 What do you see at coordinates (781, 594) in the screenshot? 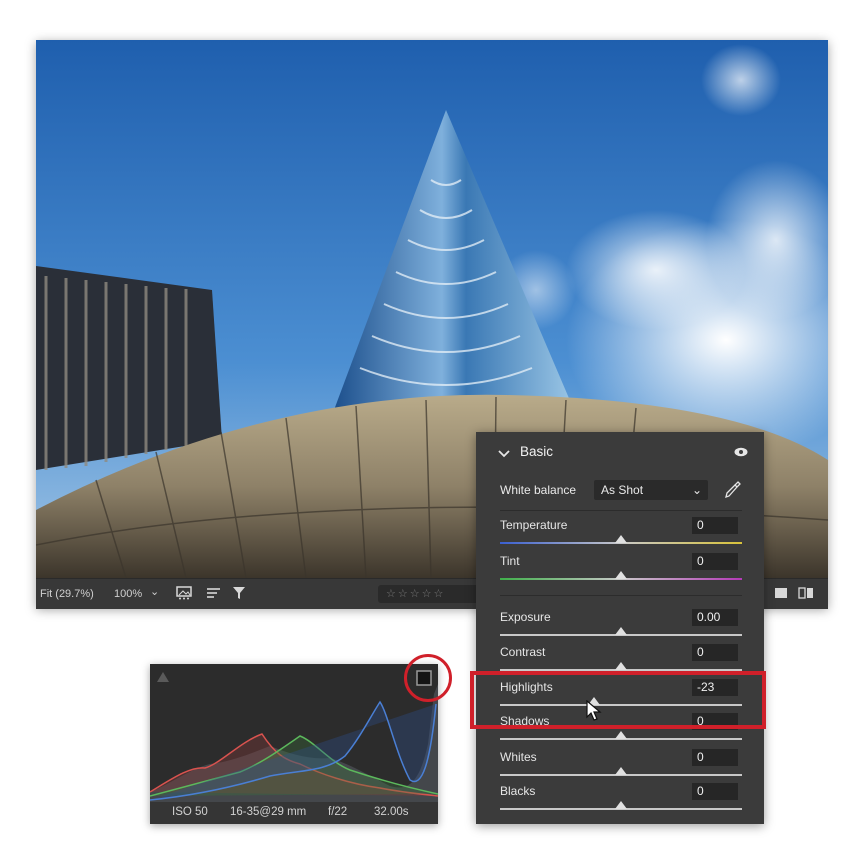
I see `single-view-icon` at bounding box center [781, 594].